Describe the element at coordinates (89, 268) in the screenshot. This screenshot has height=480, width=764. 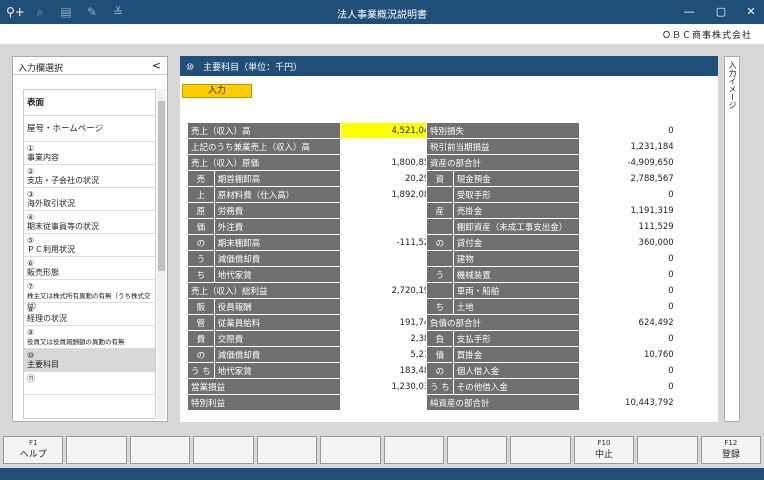
I see `sidebar-item: ⑥ 販売形態` at that location.